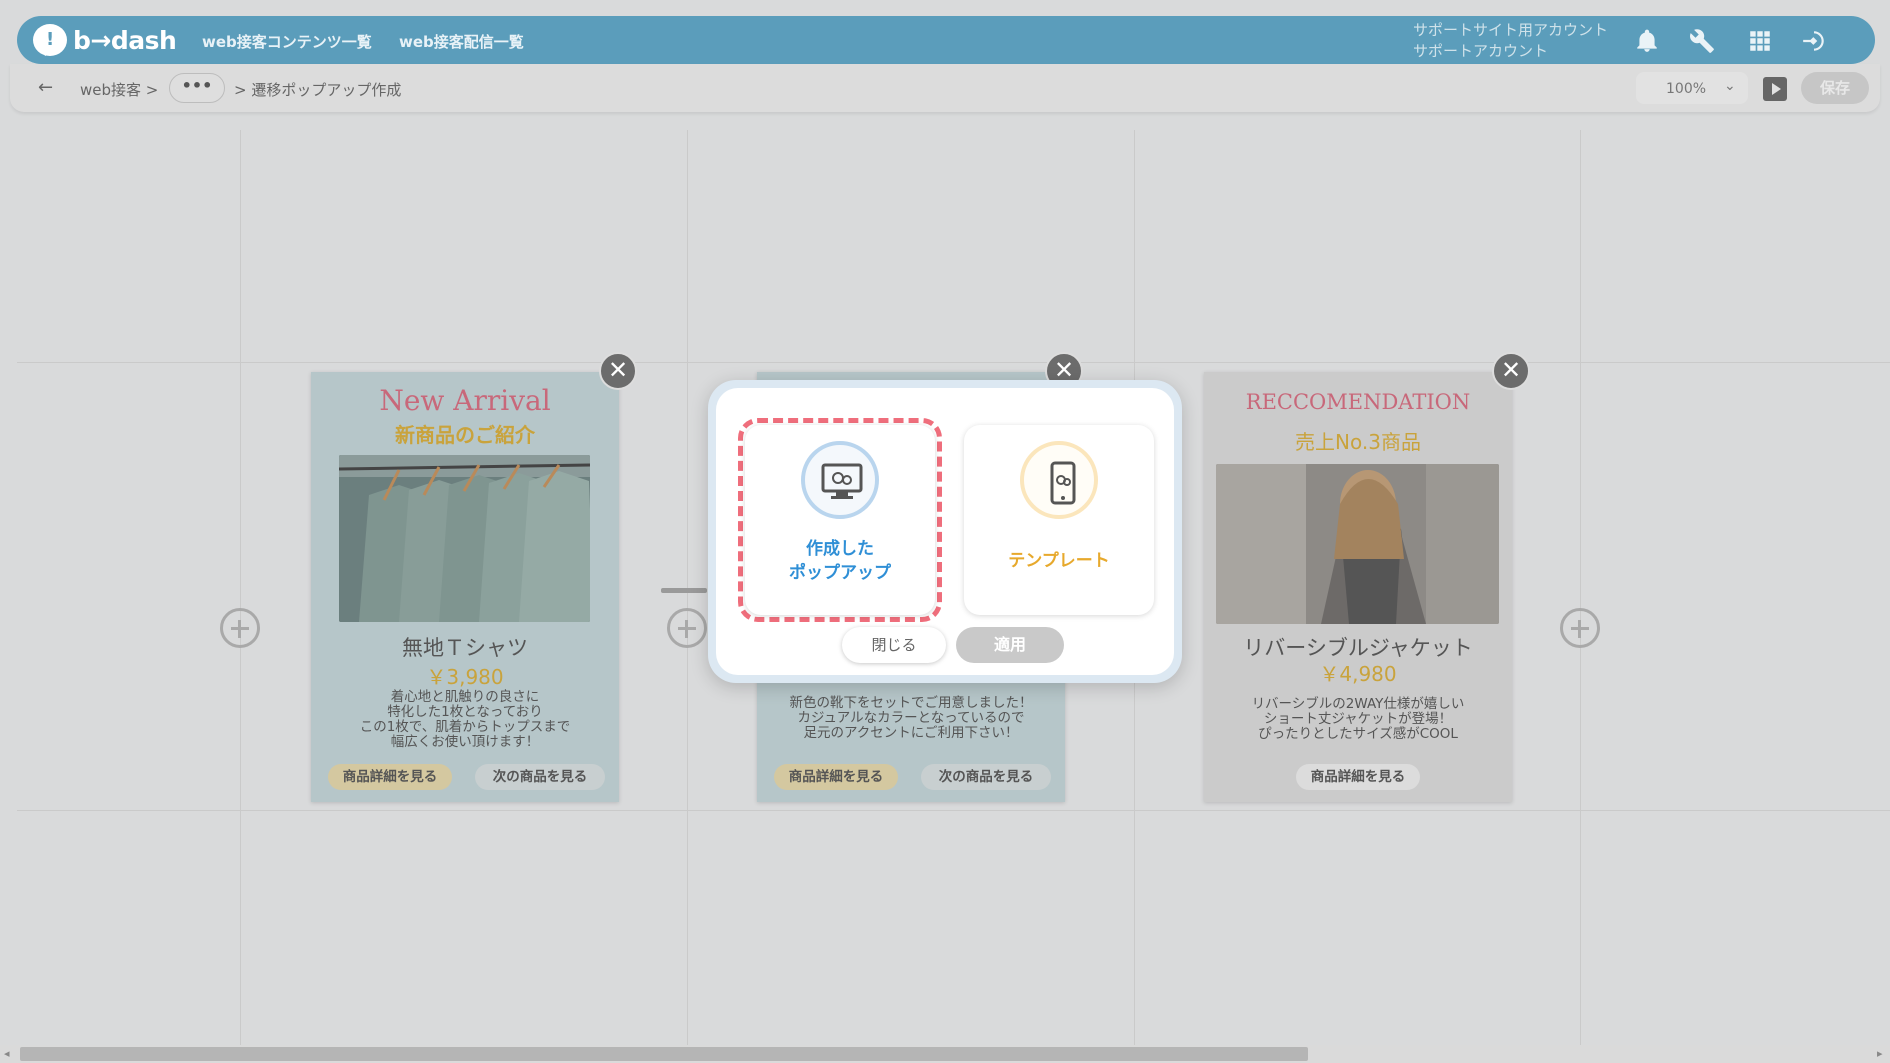 Image resolution: width=1890 pixels, height=1063 pixels. What do you see at coordinates (1358, 704) in the screenshot?
I see `desc-line: リバーシブルの2WAY仕様が嬉しい` at bounding box center [1358, 704].